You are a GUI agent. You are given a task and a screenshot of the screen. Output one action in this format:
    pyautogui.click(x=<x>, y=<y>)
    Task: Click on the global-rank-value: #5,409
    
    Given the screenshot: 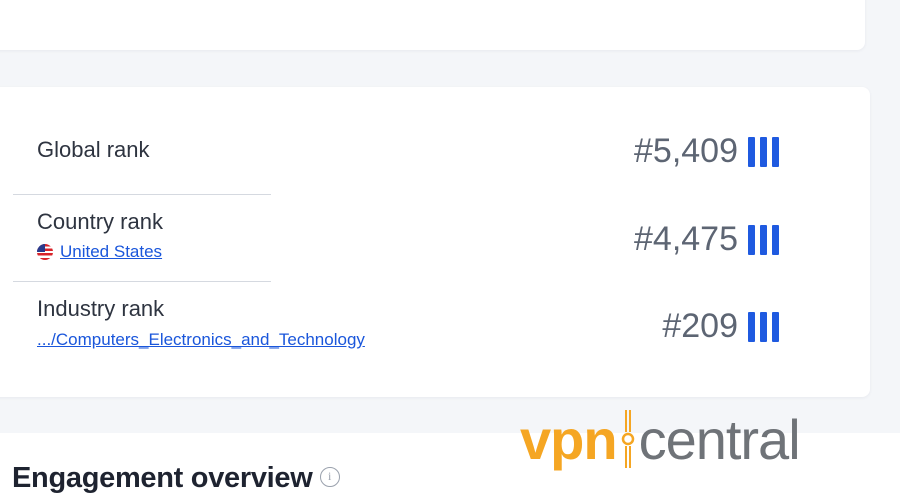 What is the action you would take?
    pyautogui.click(x=686, y=151)
    